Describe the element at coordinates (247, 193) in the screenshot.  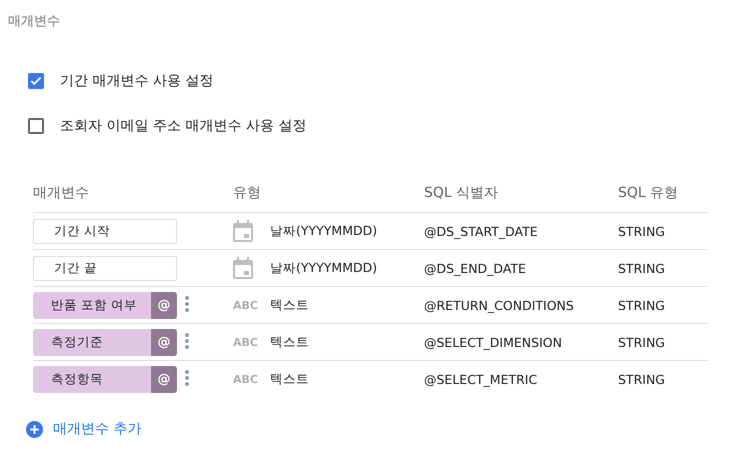
I see `column-header: 유형` at that location.